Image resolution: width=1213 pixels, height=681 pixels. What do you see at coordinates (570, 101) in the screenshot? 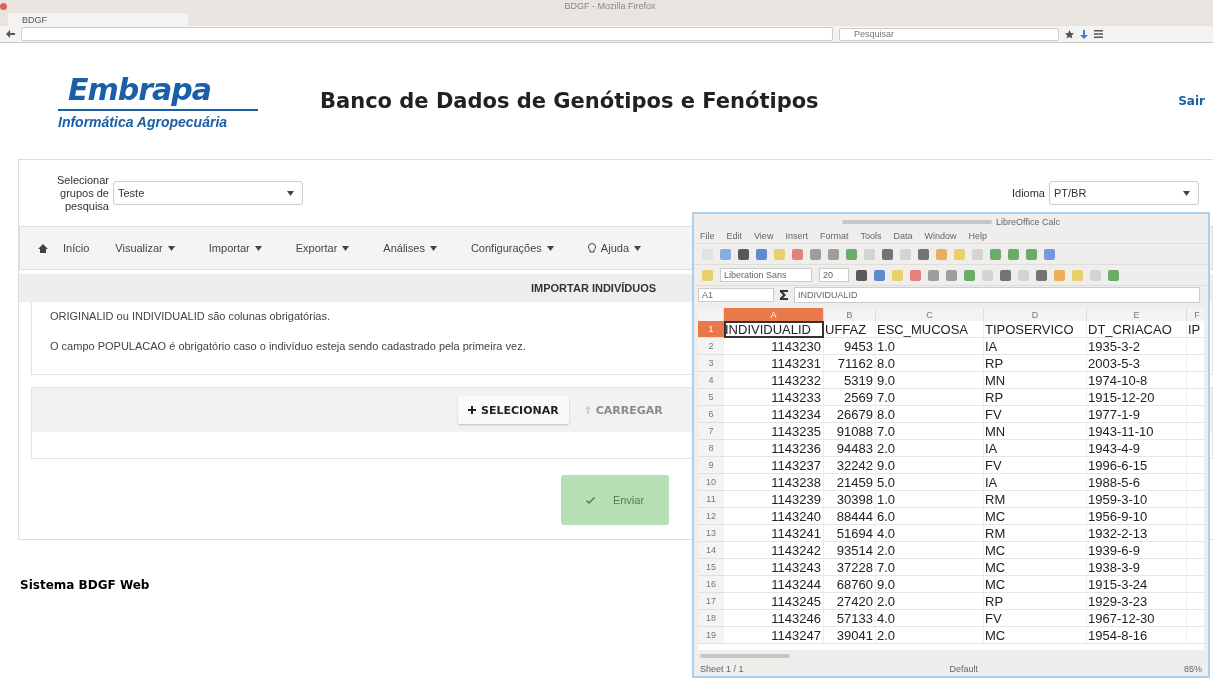
I see `page-title: Banco de Dados de Genótipos e Fenótipos` at bounding box center [570, 101].